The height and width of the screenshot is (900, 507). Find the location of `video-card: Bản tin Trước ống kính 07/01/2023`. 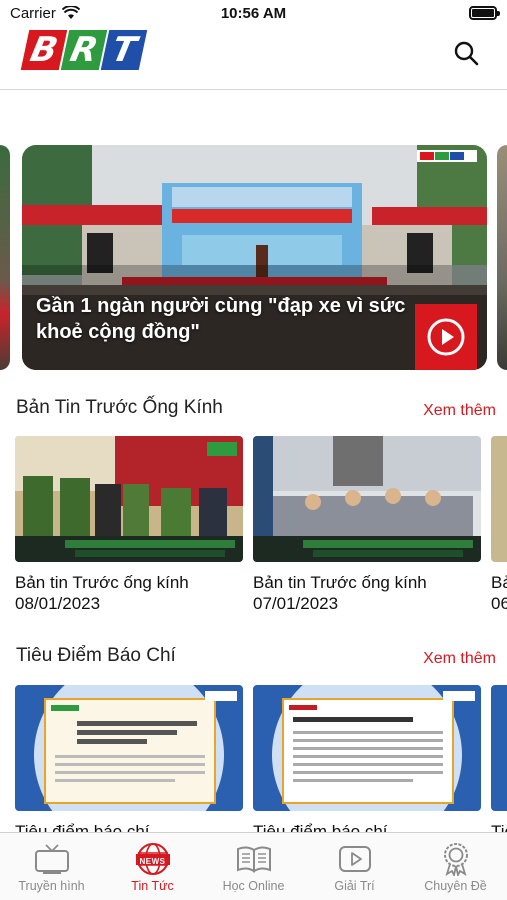

video-card: Bản tin Trước ống kính 07/01/2023 is located at coordinates (367, 525).